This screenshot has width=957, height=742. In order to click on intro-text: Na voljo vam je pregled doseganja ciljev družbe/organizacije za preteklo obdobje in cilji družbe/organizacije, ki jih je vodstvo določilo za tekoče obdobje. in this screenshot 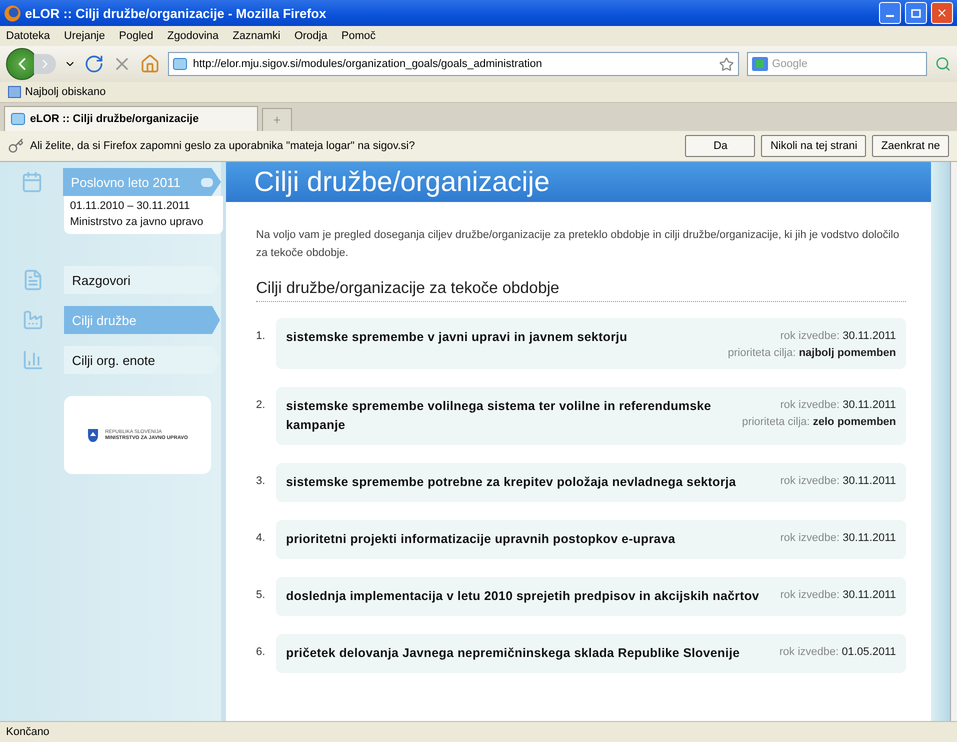, I will do `click(578, 244)`.